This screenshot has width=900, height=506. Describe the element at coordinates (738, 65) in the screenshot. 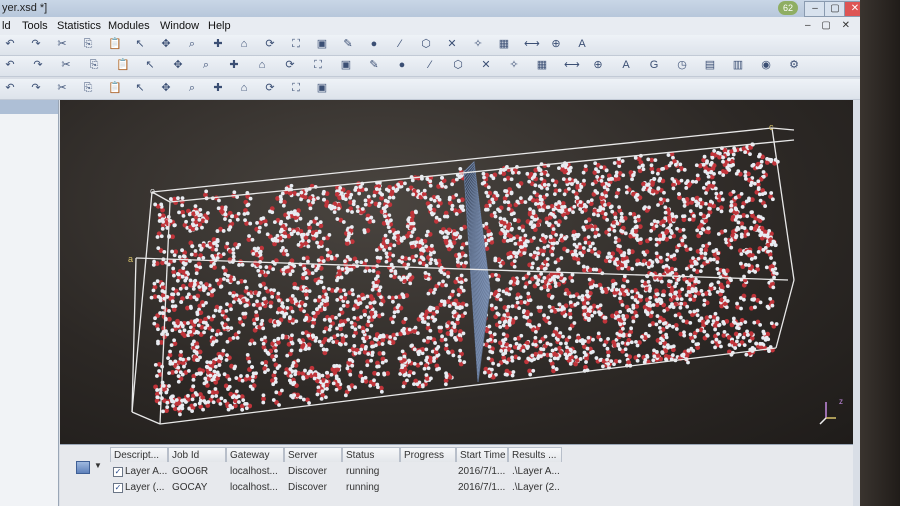

I see `graph-icon: ▥` at that location.